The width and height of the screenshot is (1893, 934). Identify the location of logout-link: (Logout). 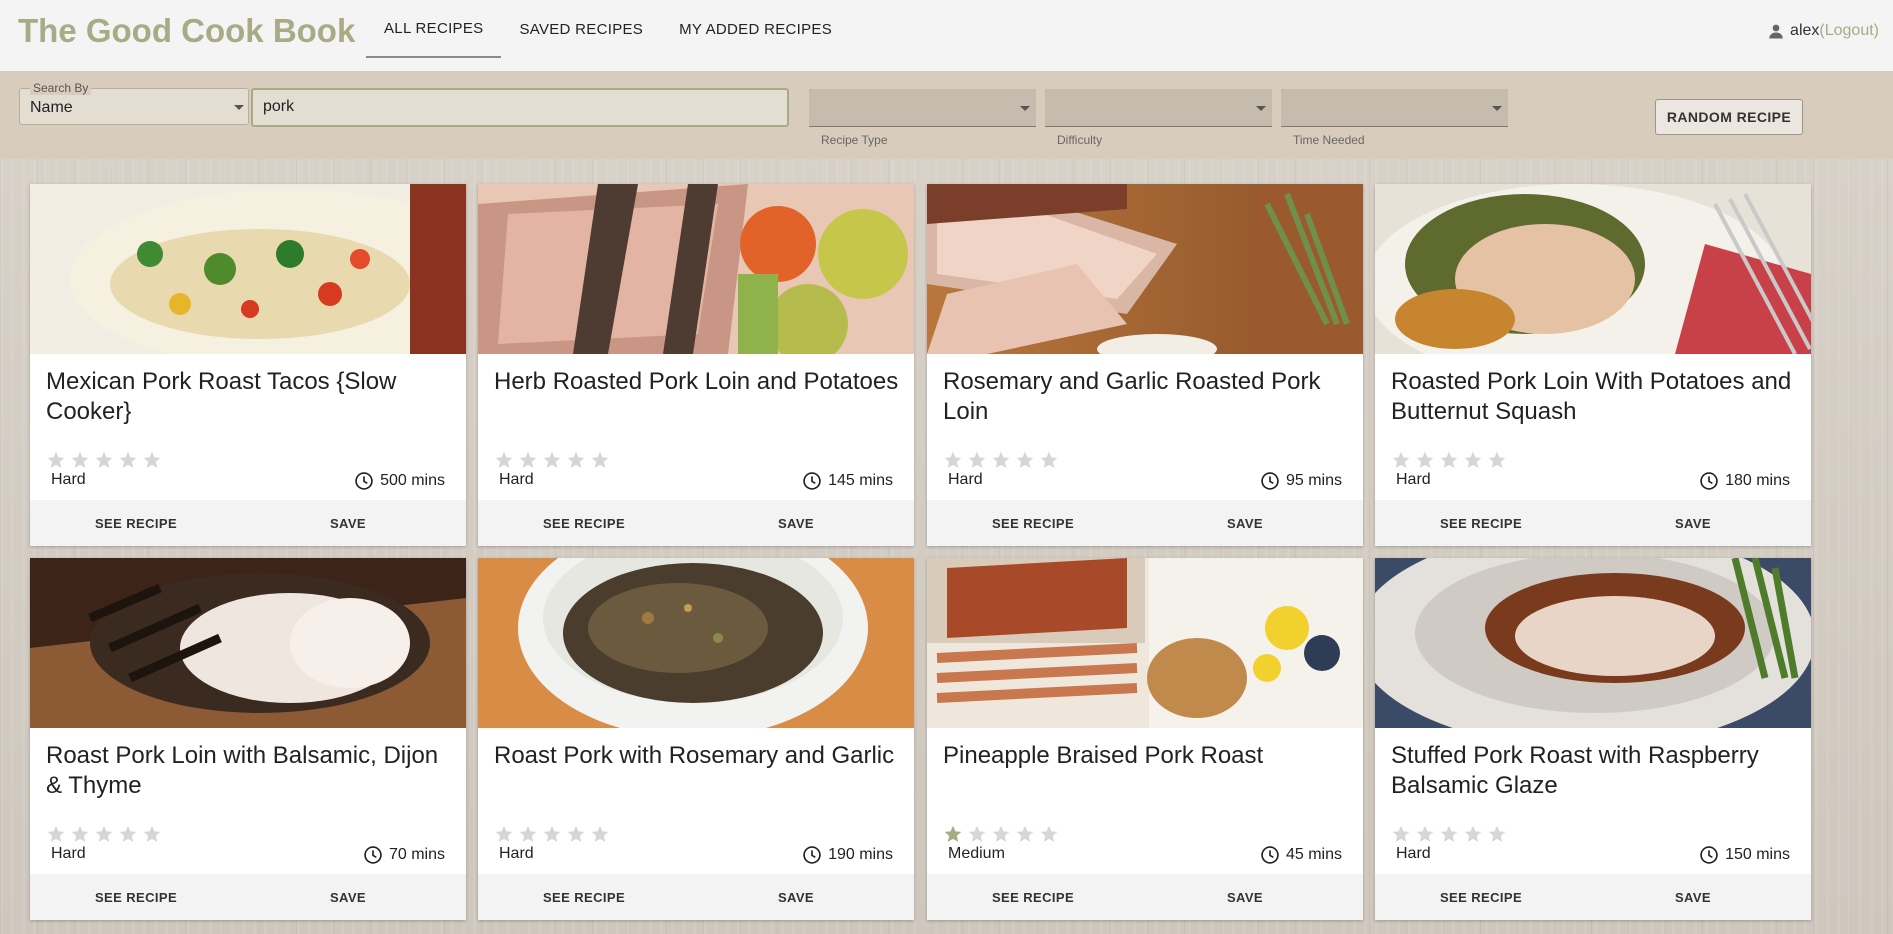
(1849, 31).